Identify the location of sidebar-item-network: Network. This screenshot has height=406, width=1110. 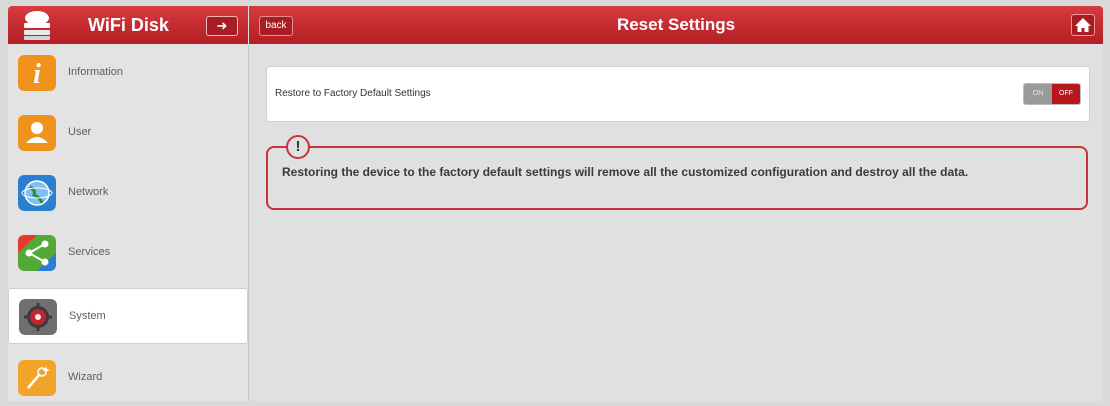
(128, 193).